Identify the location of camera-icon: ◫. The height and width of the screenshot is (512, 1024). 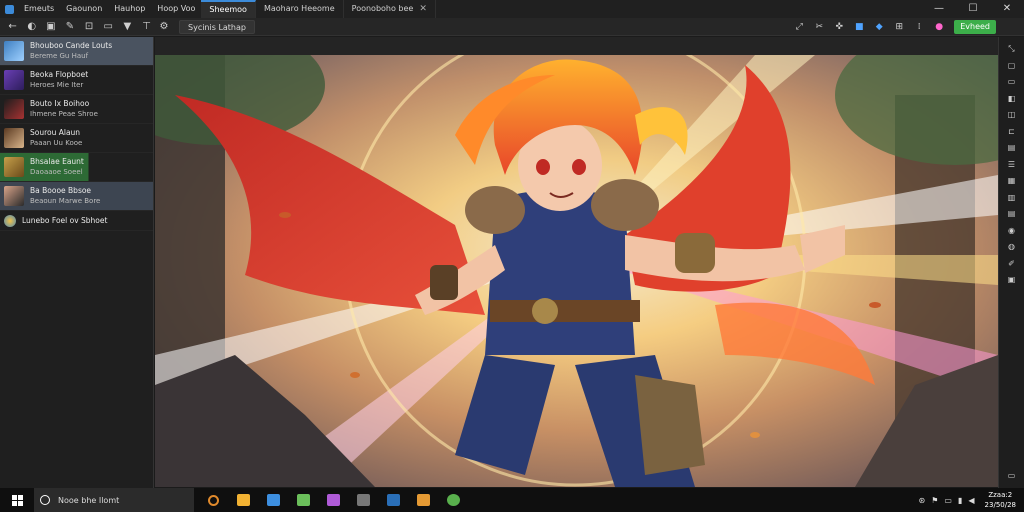
(1012, 115).